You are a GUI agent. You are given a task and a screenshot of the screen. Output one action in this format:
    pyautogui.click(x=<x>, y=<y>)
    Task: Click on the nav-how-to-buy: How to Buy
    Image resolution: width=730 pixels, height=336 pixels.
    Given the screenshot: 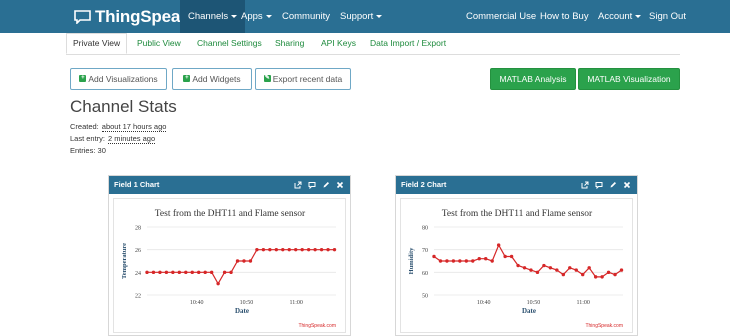 What is the action you would take?
    pyautogui.click(x=564, y=16)
    